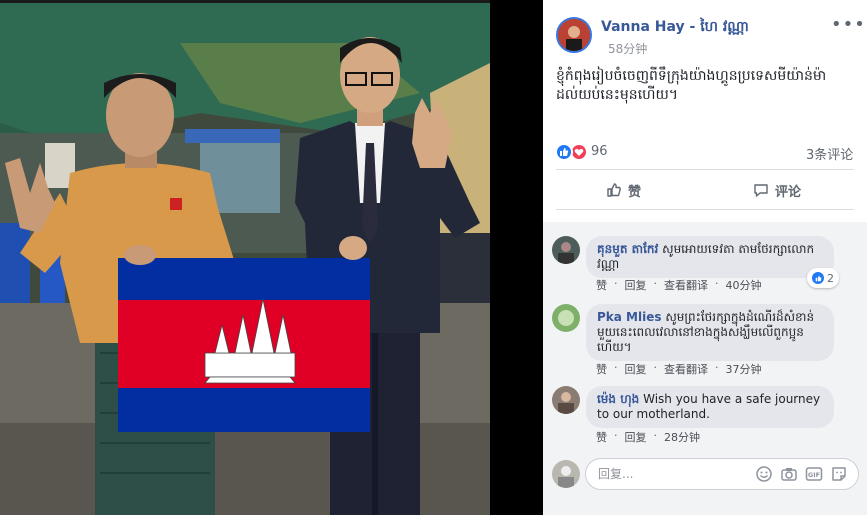  Describe the element at coordinates (839, 474) in the screenshot. I see `sticker-icon` at that location.